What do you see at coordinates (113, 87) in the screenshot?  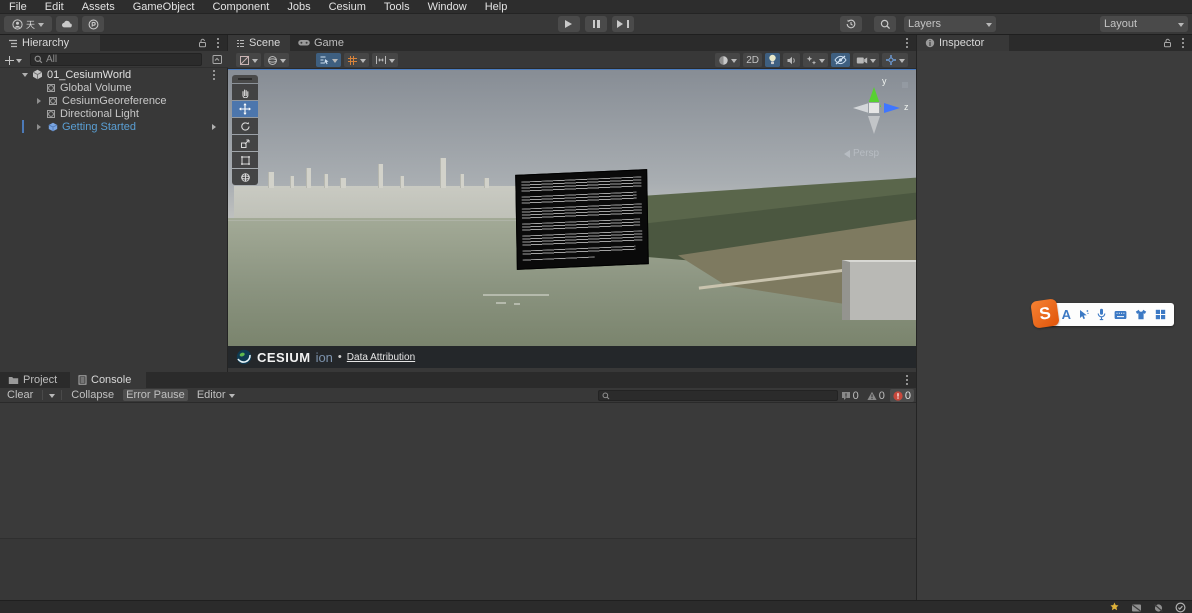 I see `tree-row-global-volume: Global Volume` at bounding box center [113, 87].